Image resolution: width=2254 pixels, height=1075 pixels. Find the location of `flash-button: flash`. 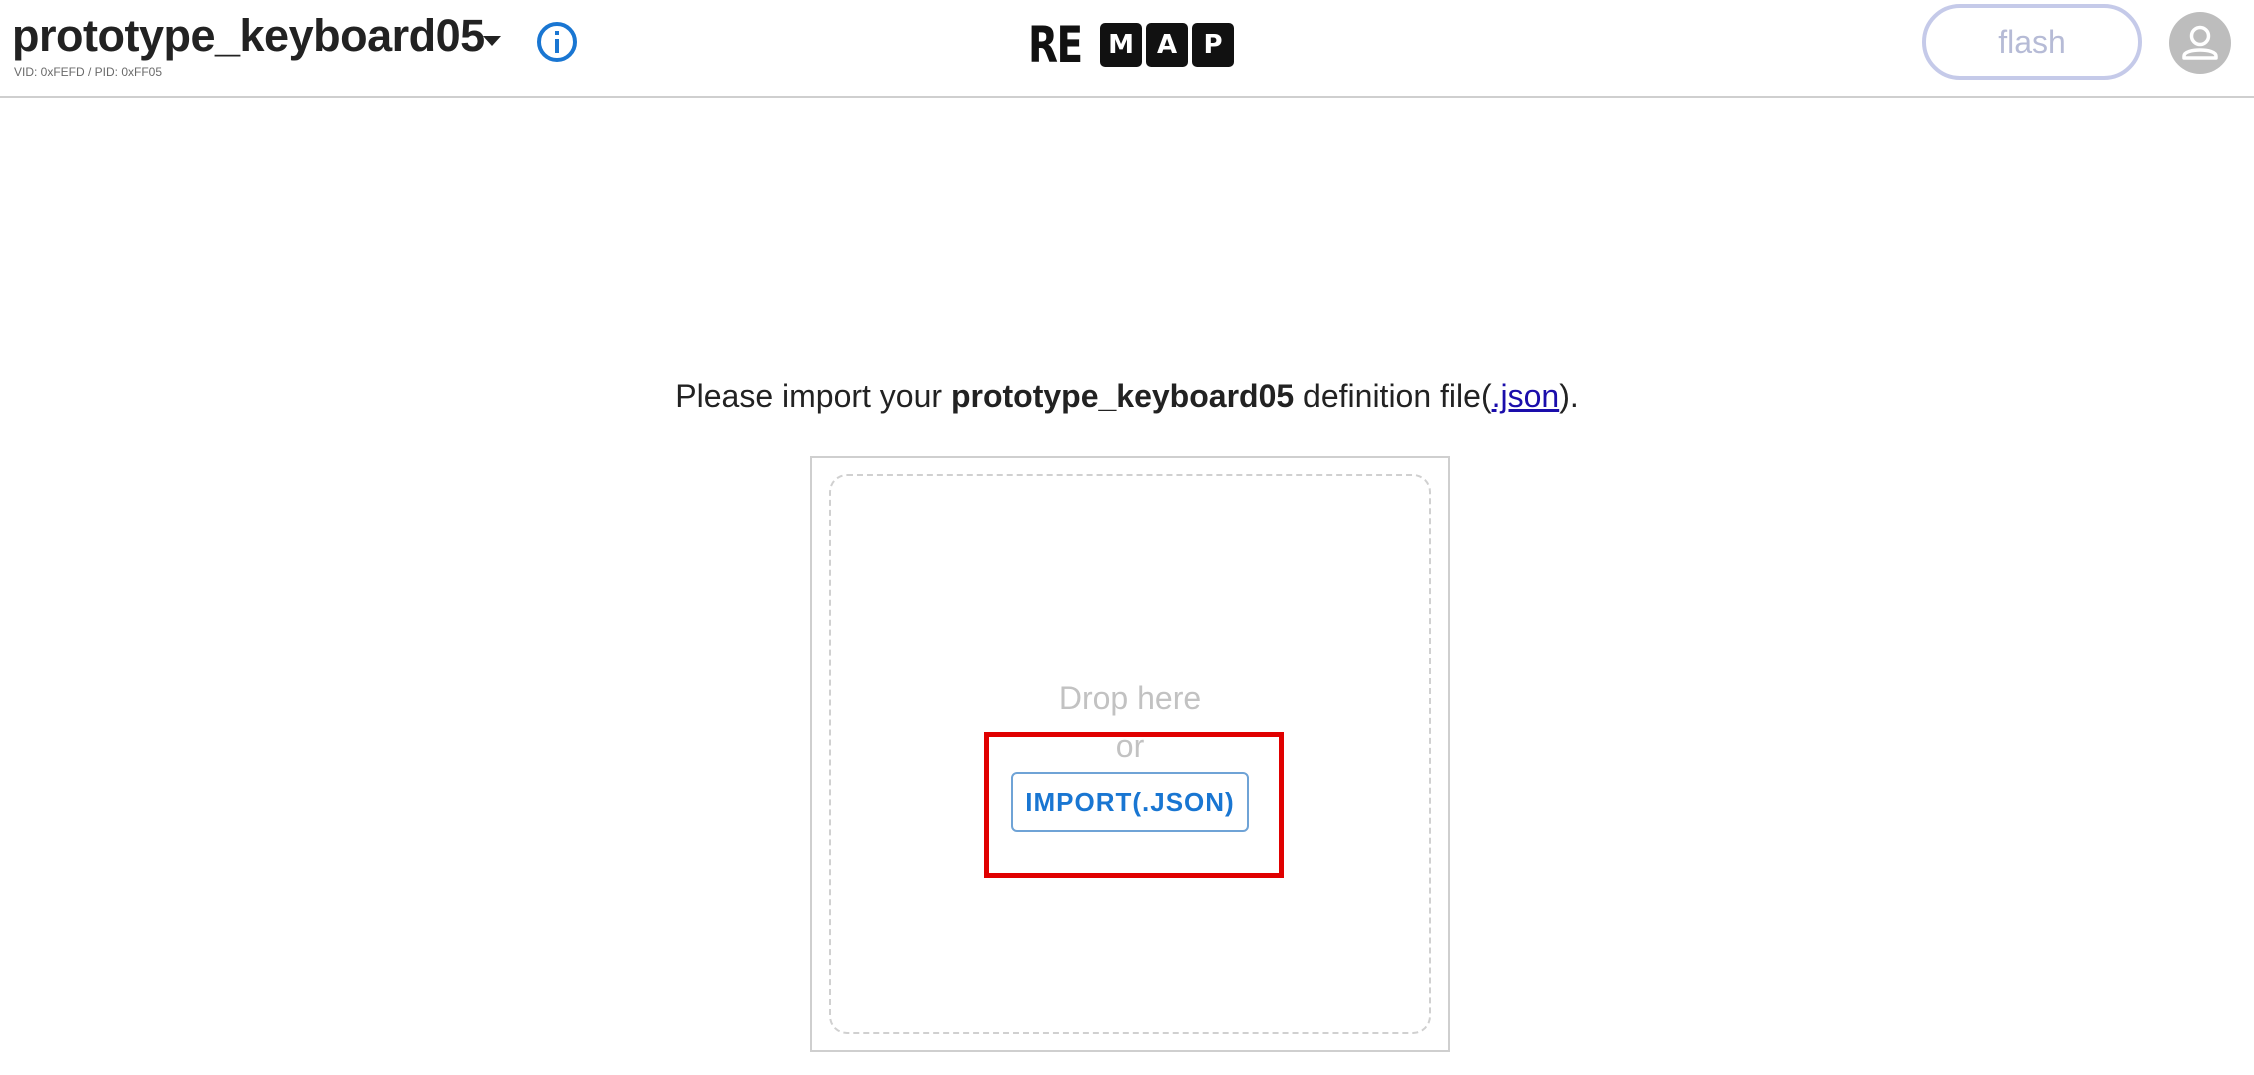

flash-button: flash is located at coordinates (2032, 42).